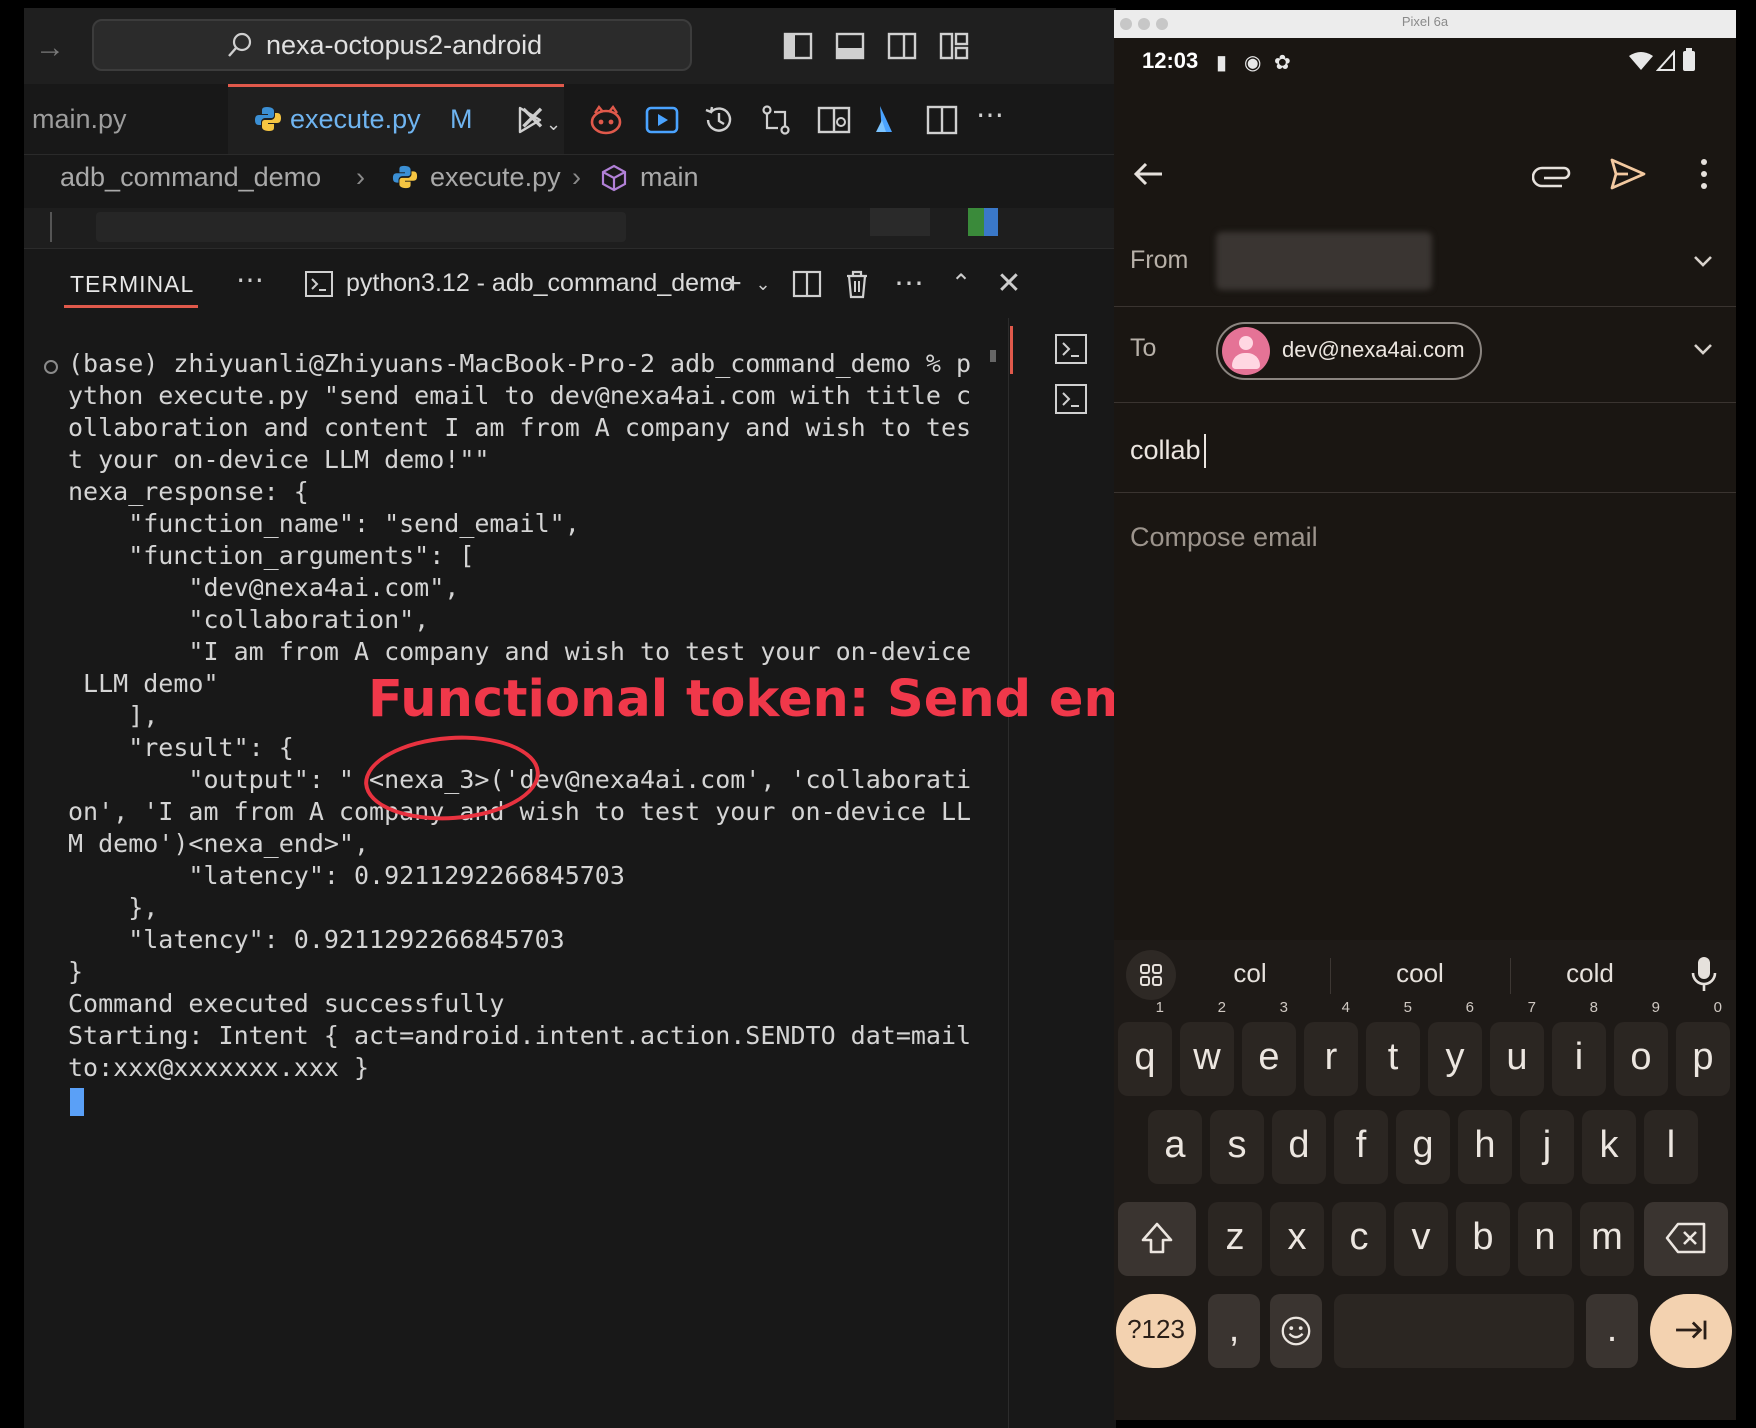  What do you see at coordinates (954, 46) in the screenshot?
I see `customize-layout-icon` at bounding box center [954, 46].